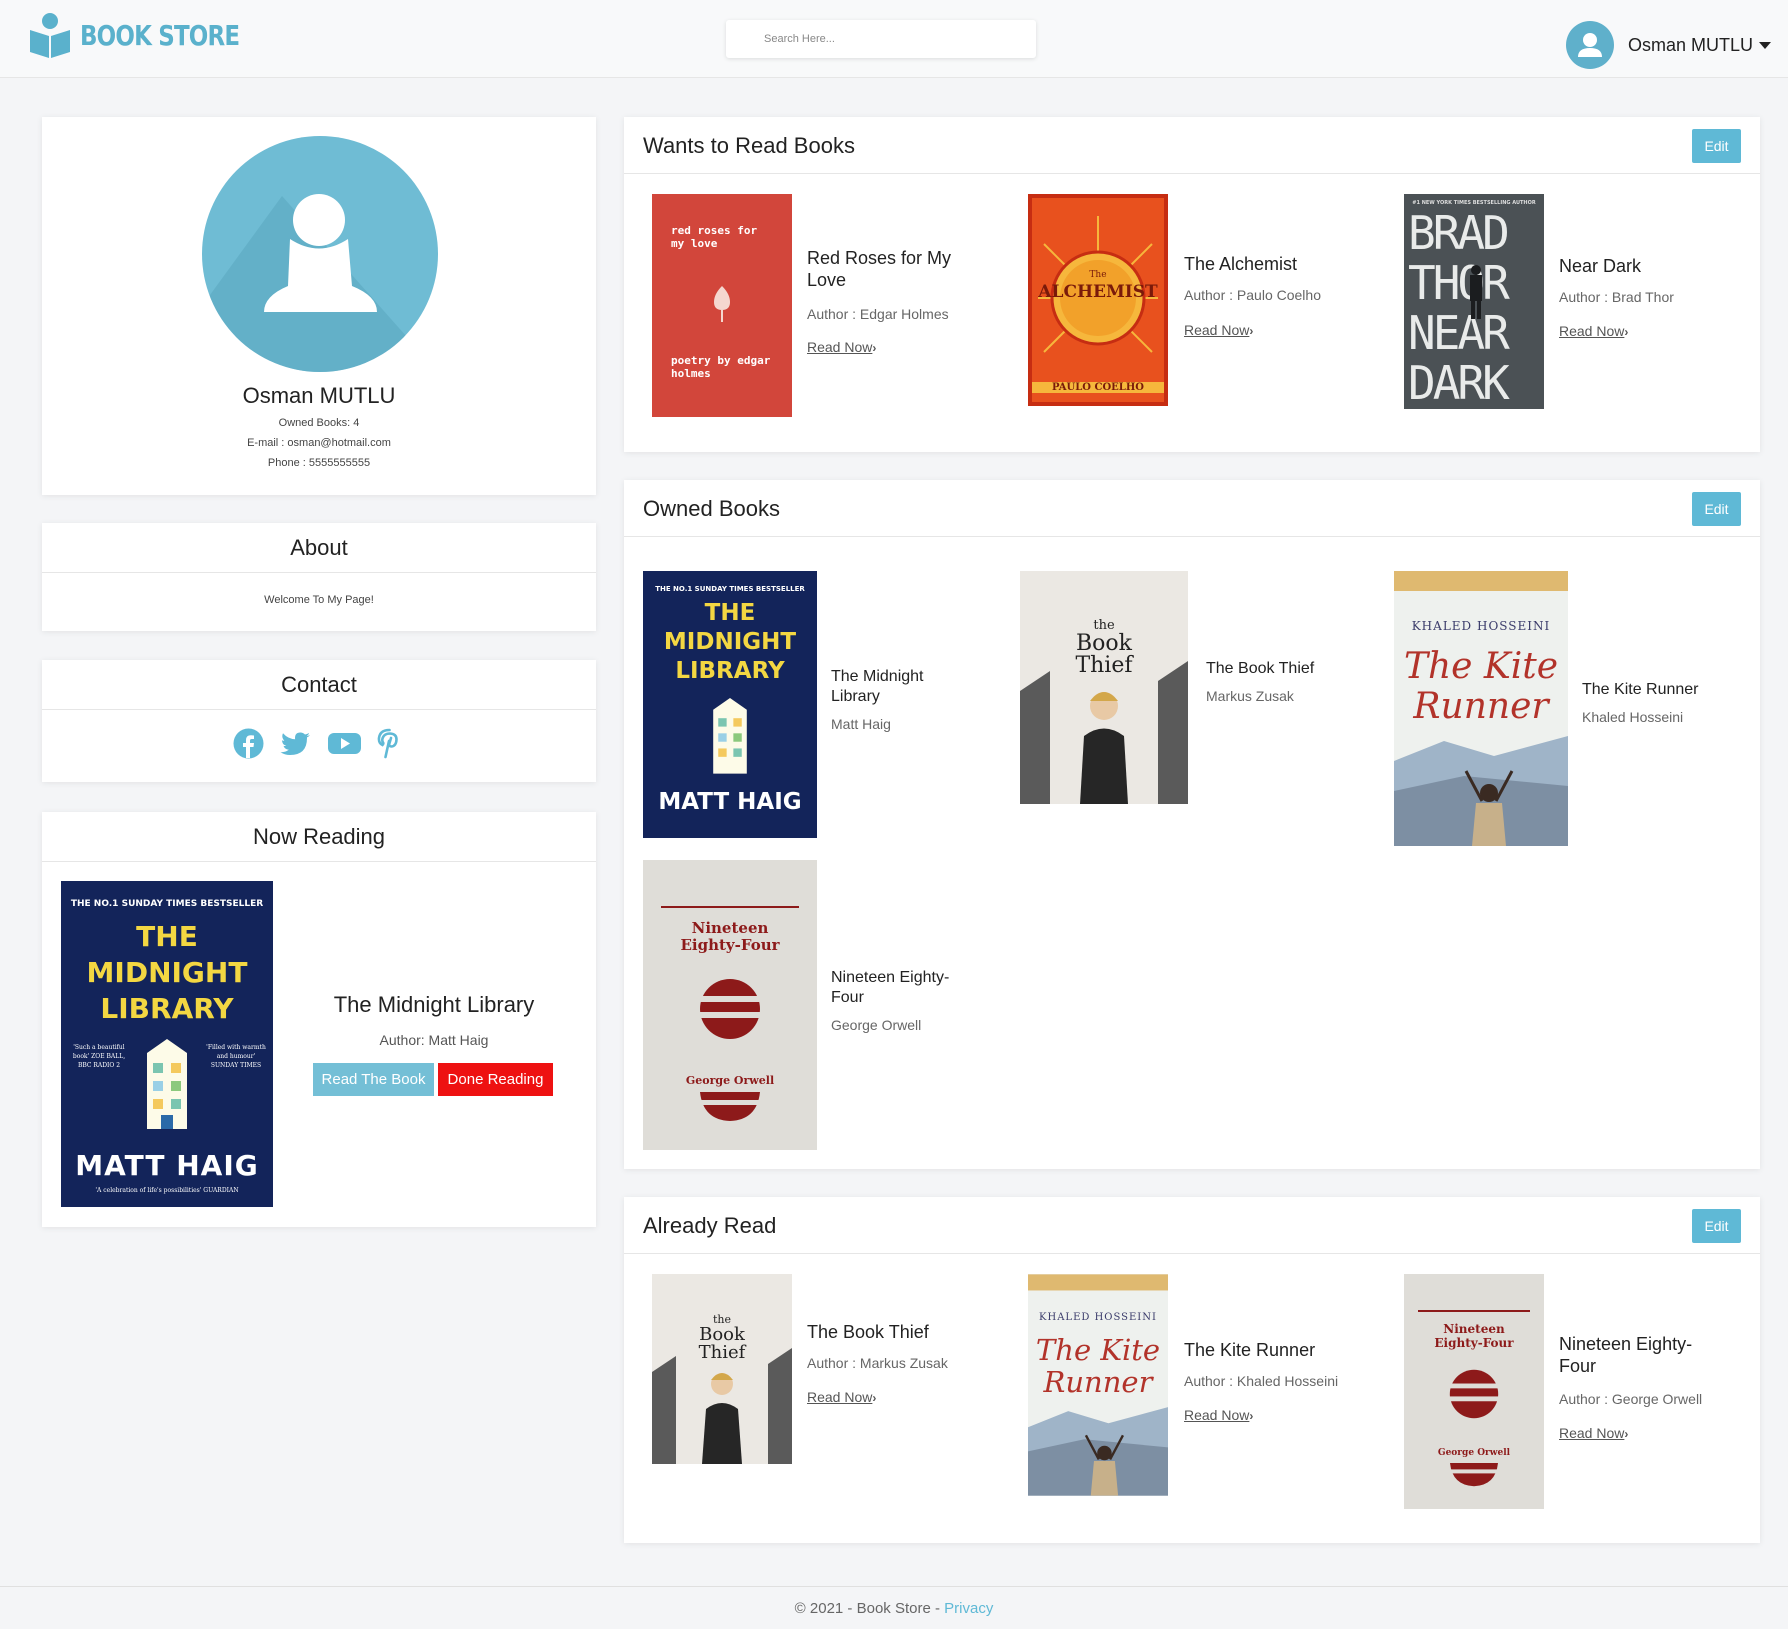 The width and height of the screenshot is (1788, 1629). What do you see at coordinates (319, 443) in the screenshot?
I see `profile-email: E-mail : osman@hotmail.com` at bounding box center [319, 443].